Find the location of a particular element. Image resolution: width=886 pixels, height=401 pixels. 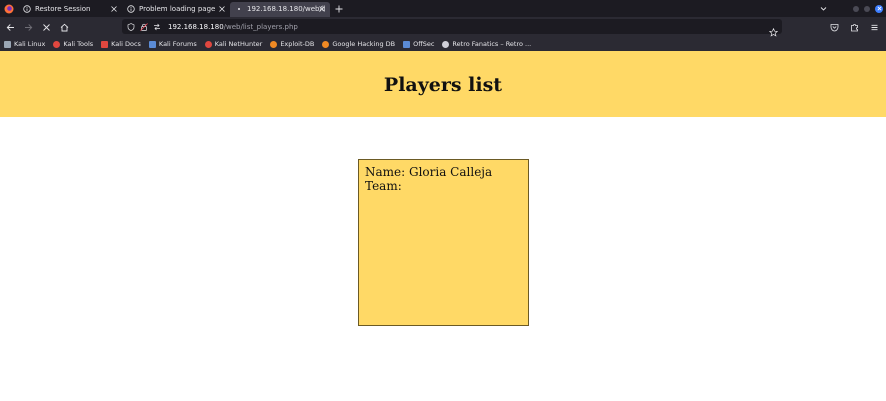

forward-arrow-icon is located at coordinates (28, 27).